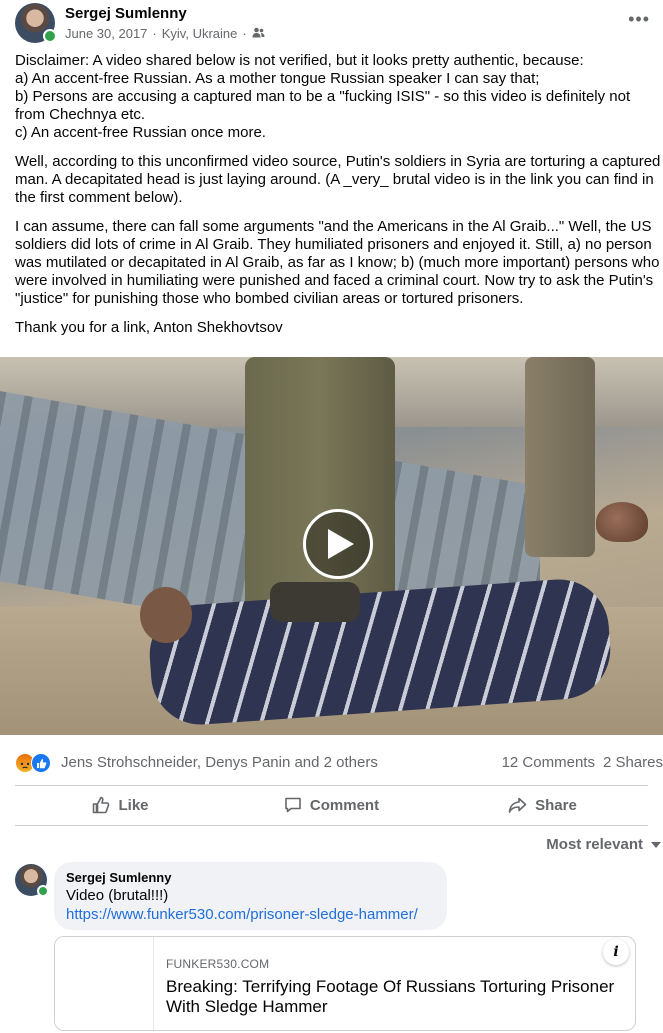 The image size is (663, 1033). Describe the element at coordinates (41, 763) in the screenshot. I see `like-icon` at that location.